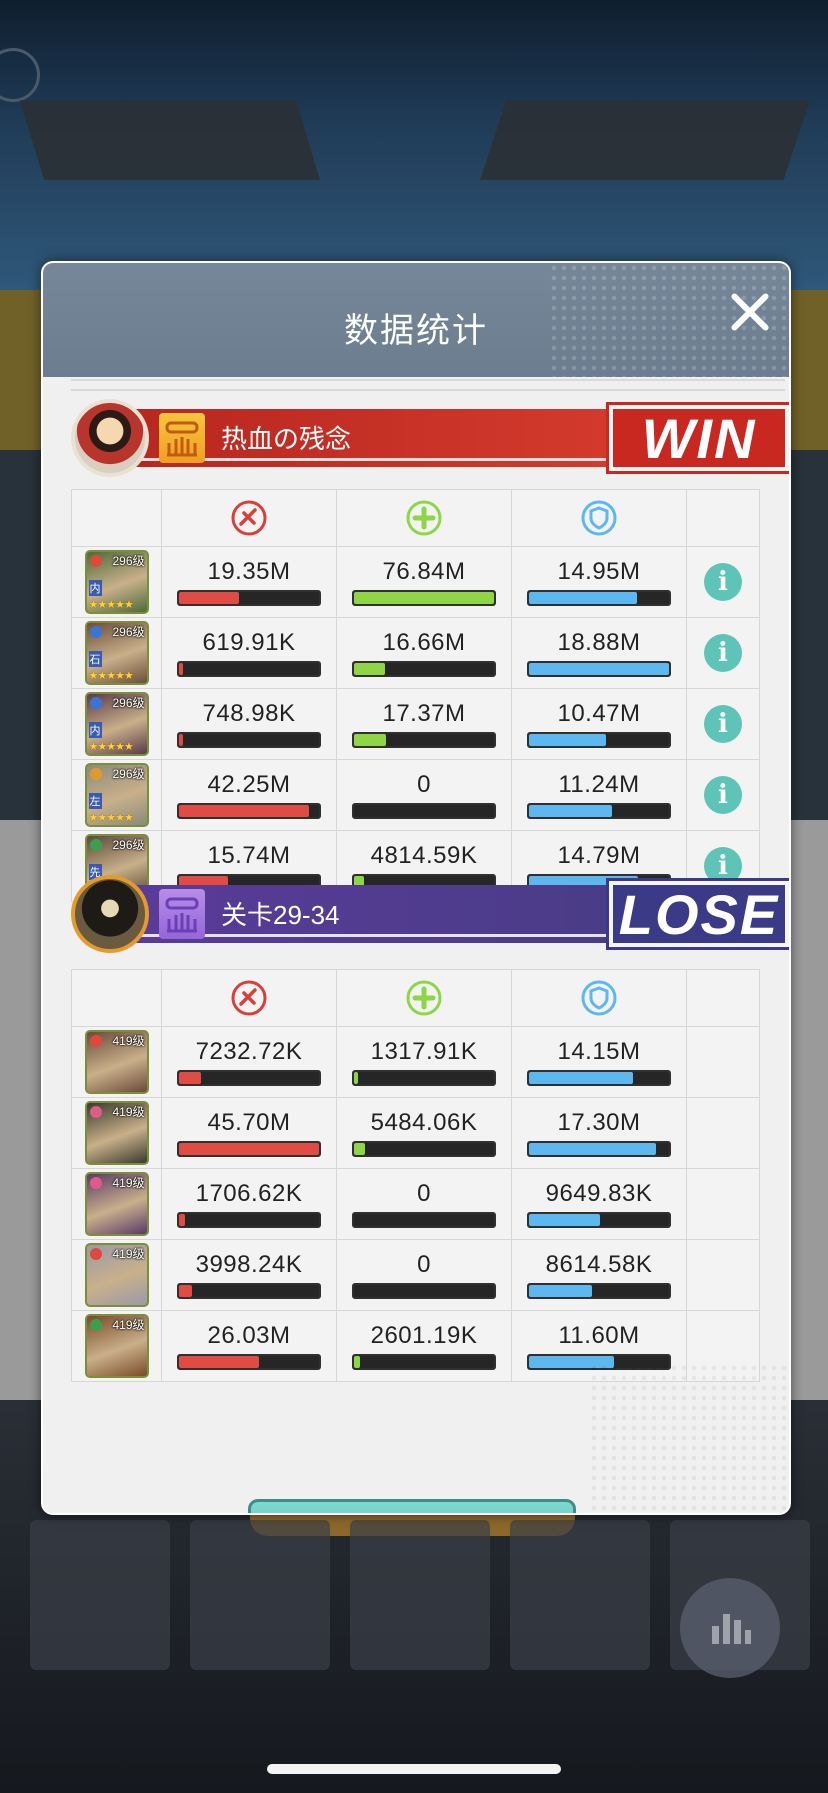 The height and width of the screenshot is (1793, 828). Describe the element at coordinates (249, 724) in the screenshot. I see `damage-cell: 748.98K` at that location.